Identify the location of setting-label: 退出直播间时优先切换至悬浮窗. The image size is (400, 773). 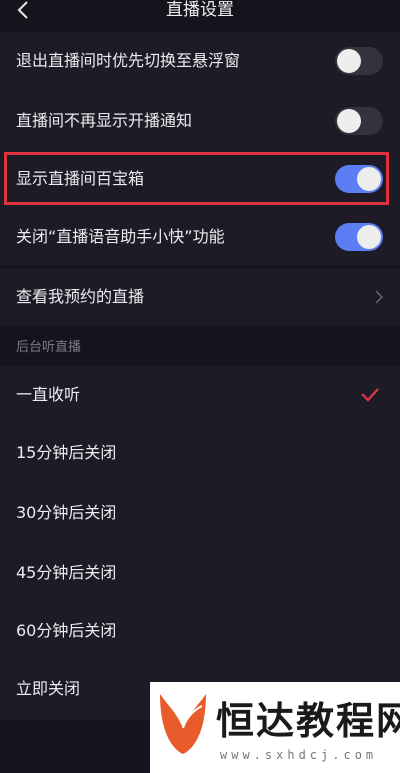
(128, 60).